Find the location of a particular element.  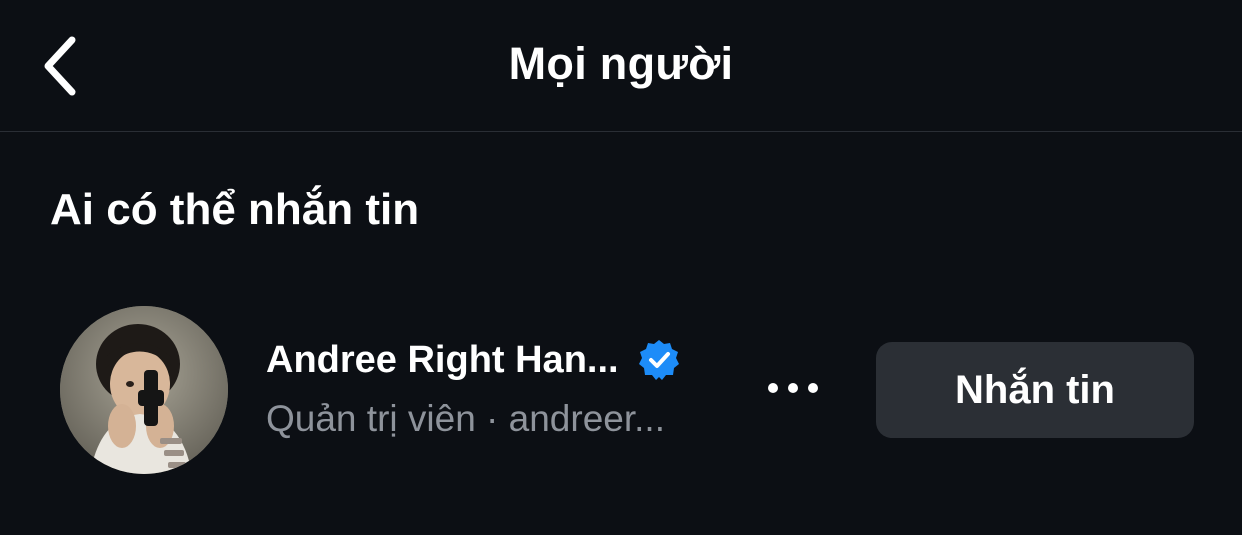

more-horizontal-icon is located at coordinates (793, 388).